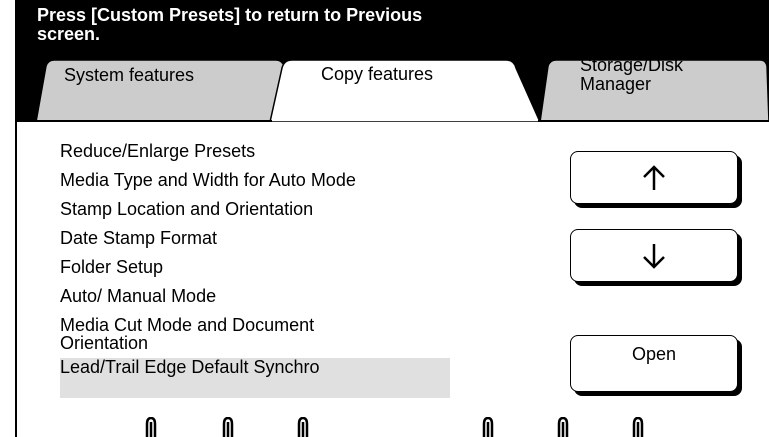  What do you see at coordinates (255, 209) in the screenshot?
I see `list-item-stamp-location: Stamp Location and Orientation` at bounding box center [255, 209].